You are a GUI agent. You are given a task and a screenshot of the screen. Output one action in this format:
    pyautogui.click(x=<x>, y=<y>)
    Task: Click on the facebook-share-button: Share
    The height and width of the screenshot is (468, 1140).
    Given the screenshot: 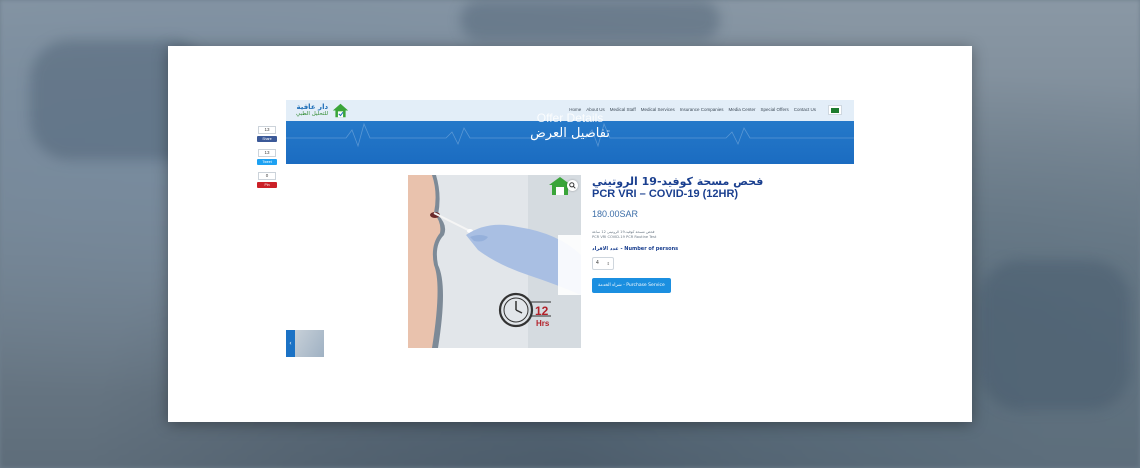 What is the action you would take?
    pyautogui.click(x=267, y=139)
    